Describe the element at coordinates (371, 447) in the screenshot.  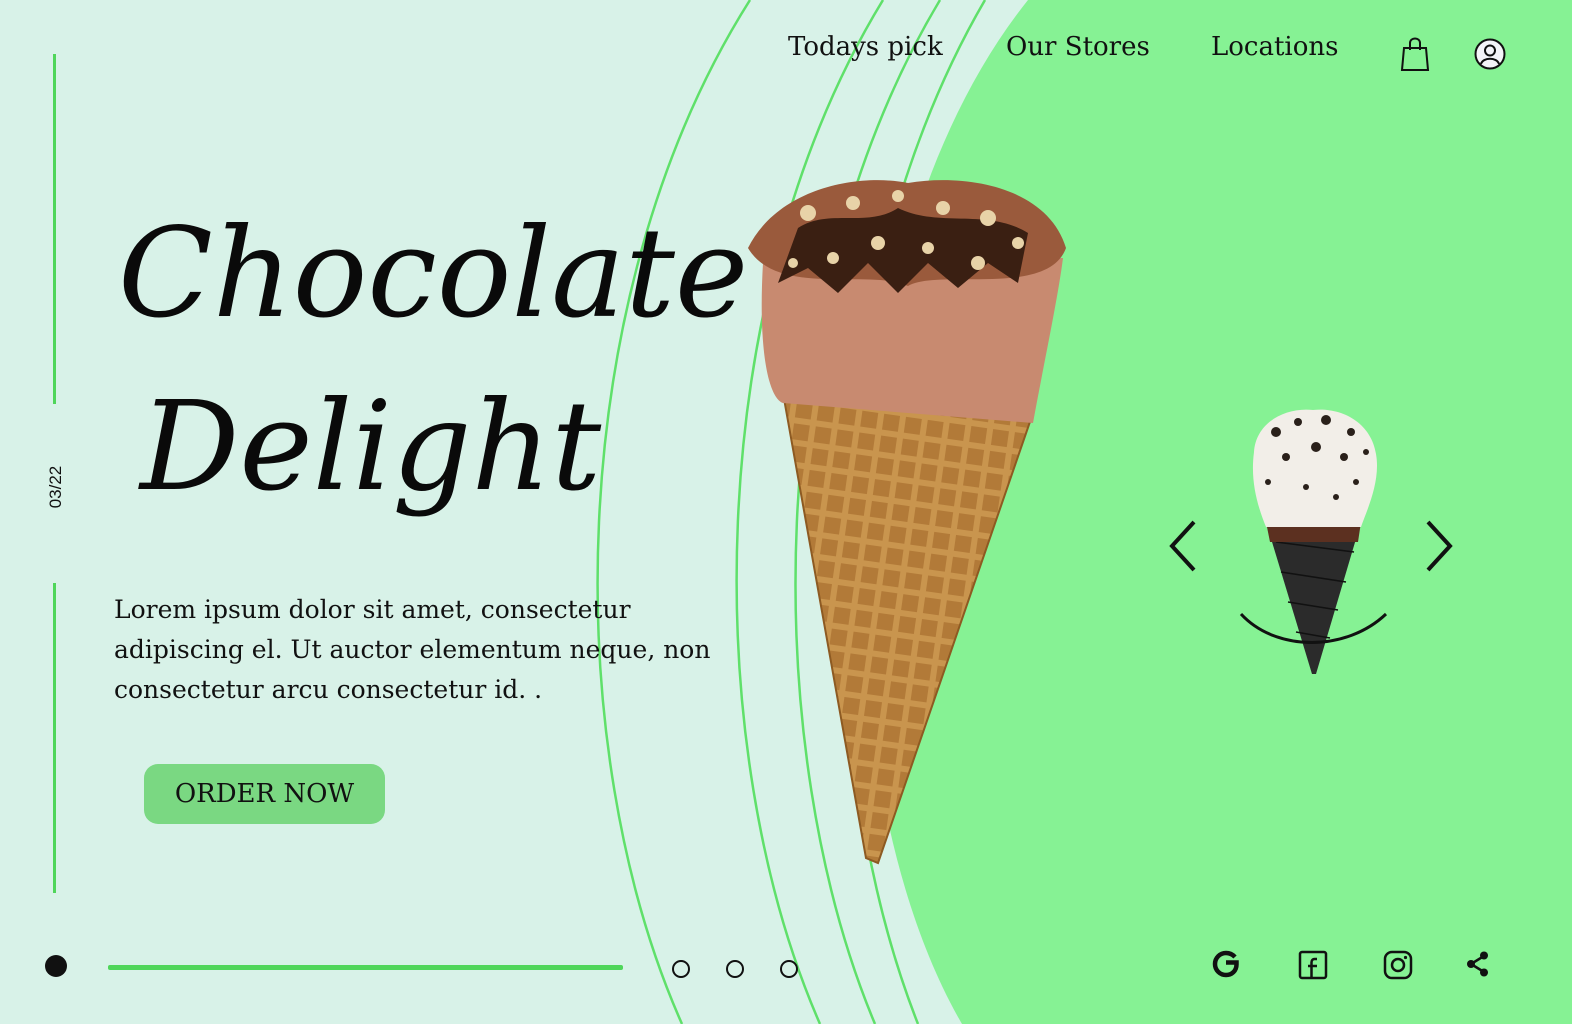
I see `hero-title-line2: Delight` at that location.